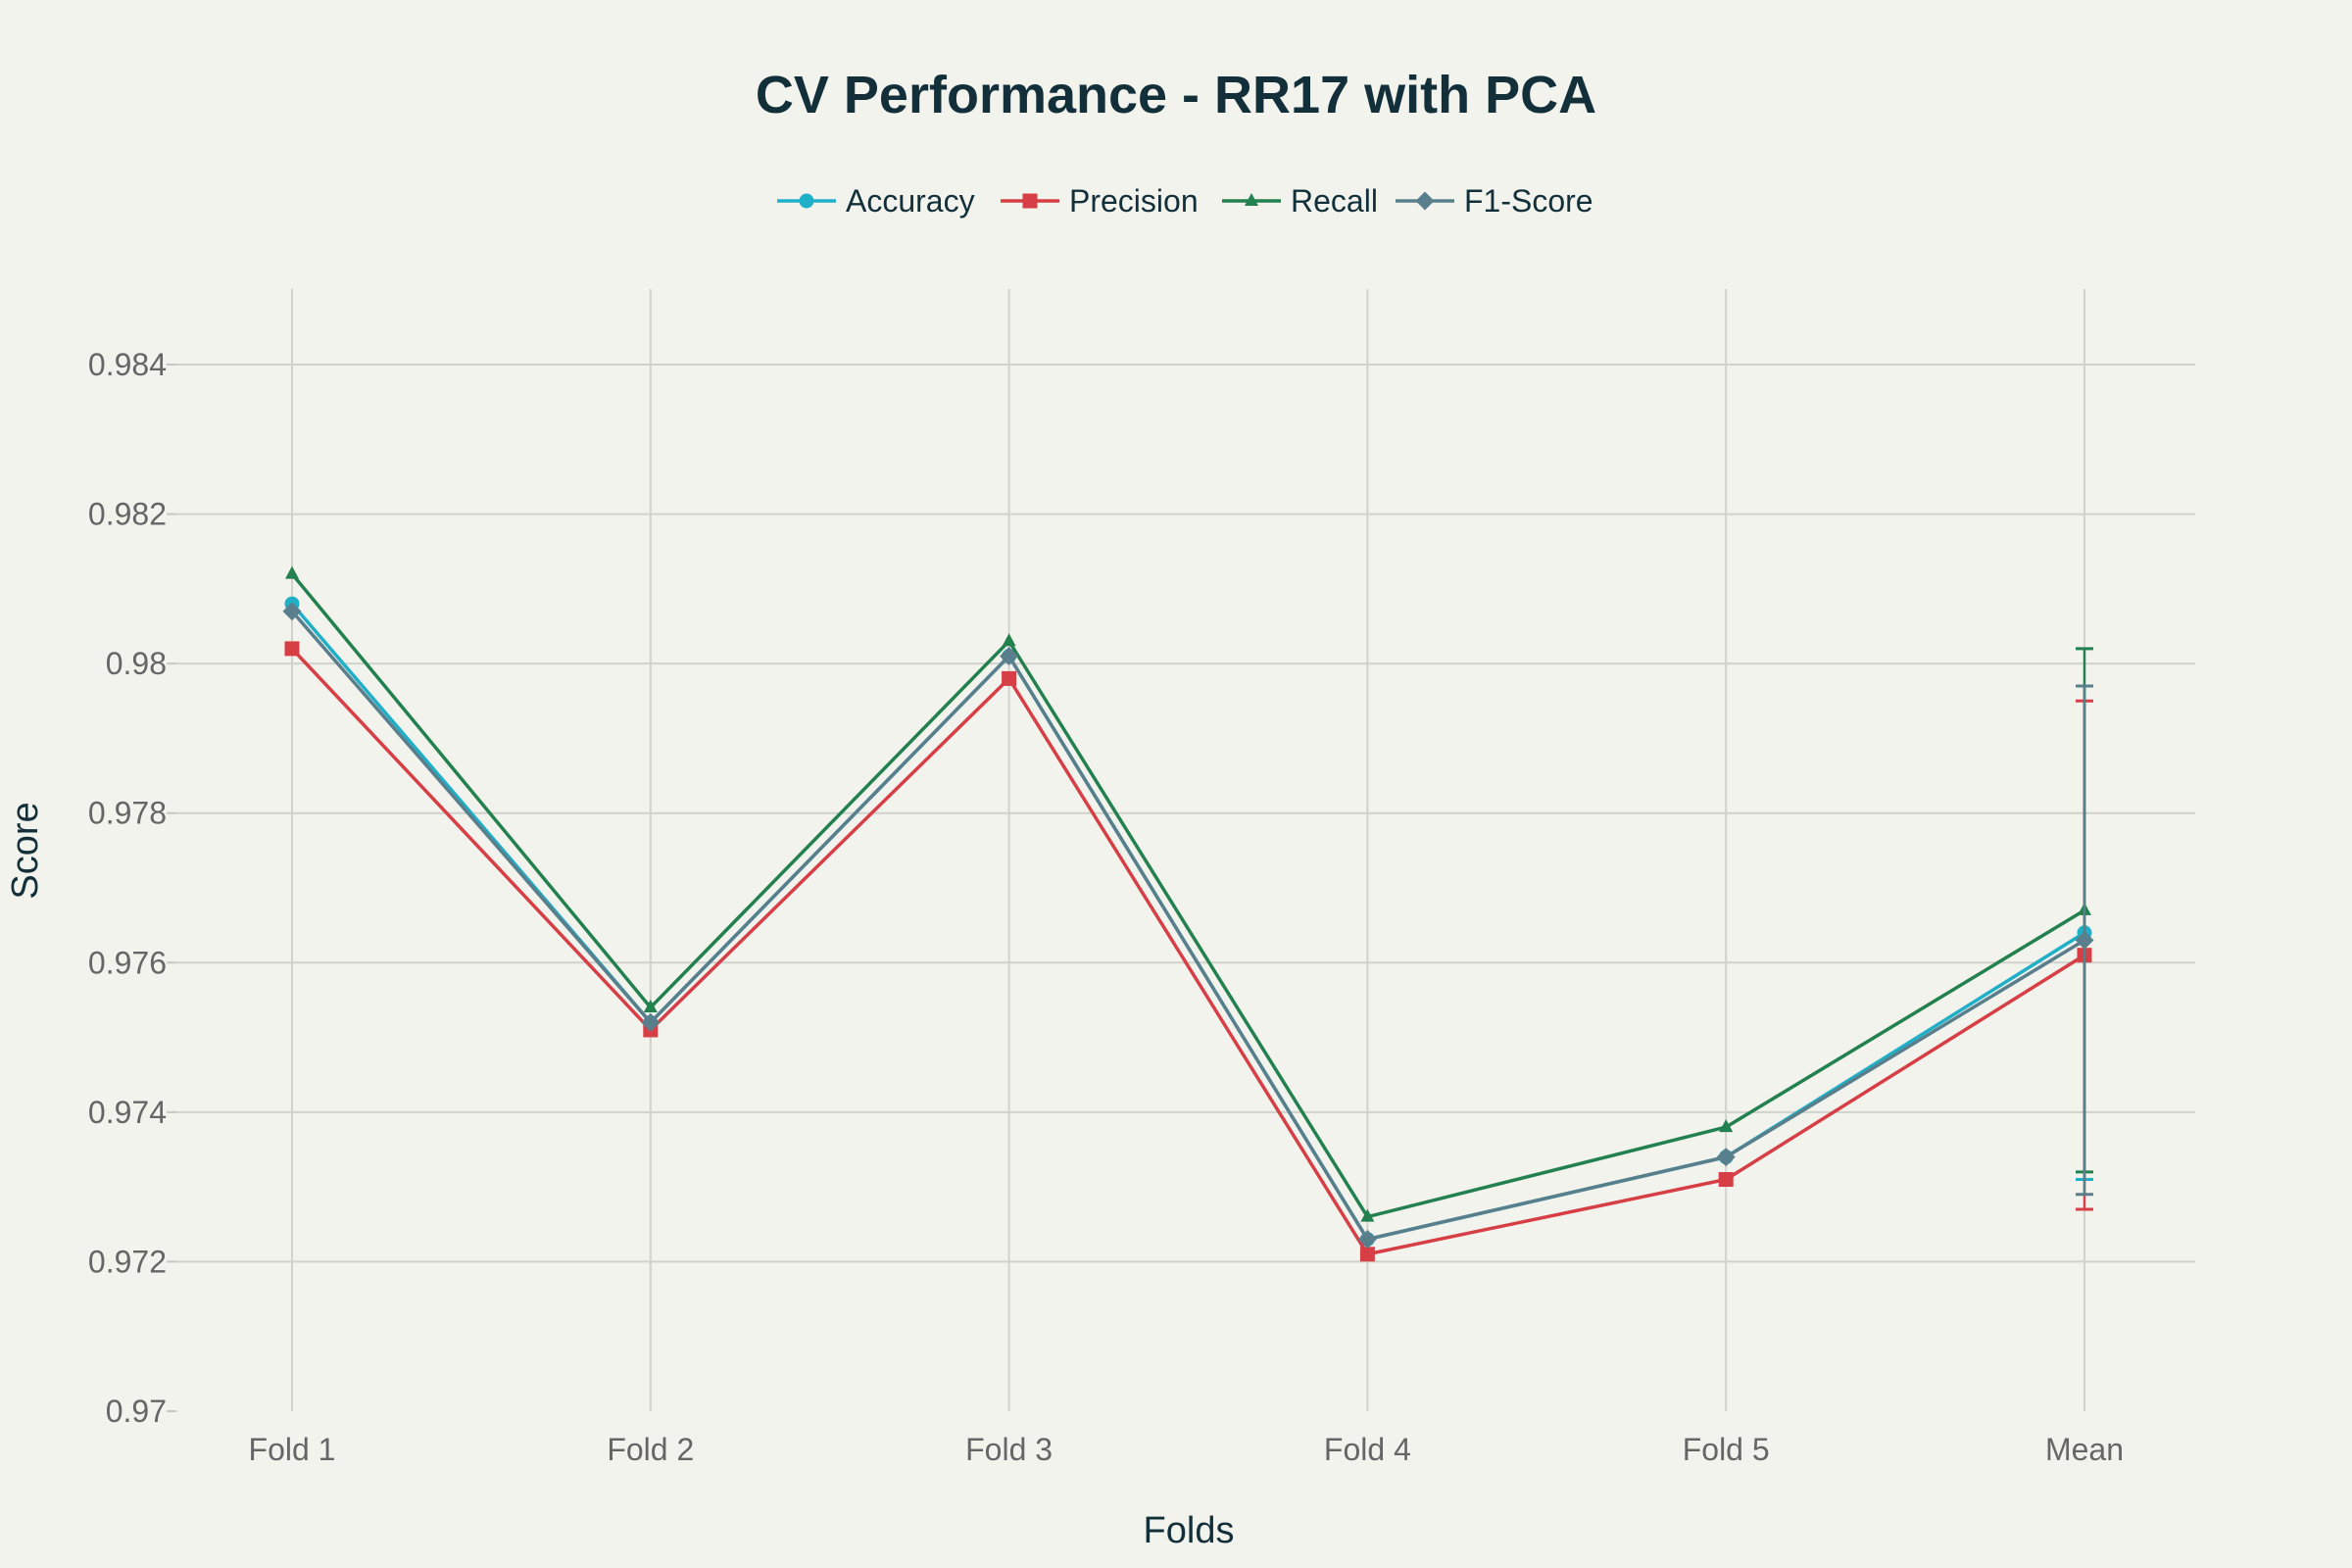 This screenshot has width=2352, height=1568. Describe the element at coordinates (650, 1449) in the screenshot. I see `x-tick-label: Fold 2` at that location.